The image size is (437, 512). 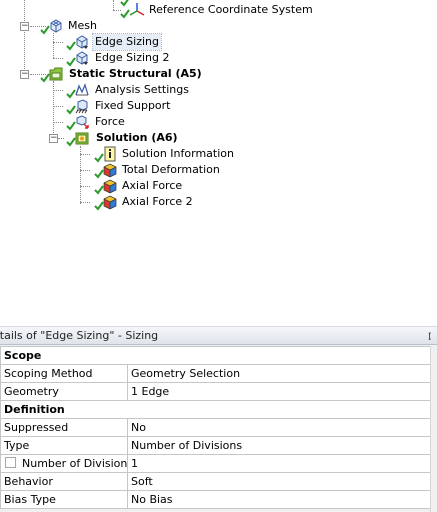 What do you see at coordinates (157, 201) in the screenshot?
I see `tree-item-label: Axial Force 2` at bounding box center [157, 201].